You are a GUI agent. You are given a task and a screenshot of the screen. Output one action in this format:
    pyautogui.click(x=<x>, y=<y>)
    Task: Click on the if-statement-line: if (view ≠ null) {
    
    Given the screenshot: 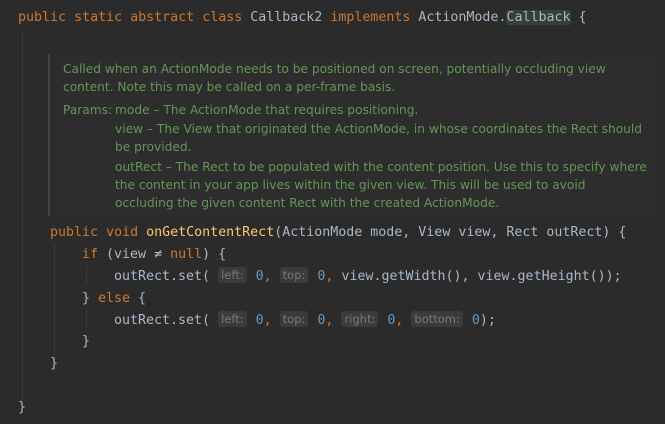 What is the action you would take?
    pyautogui.click(x=154, y=255)
    